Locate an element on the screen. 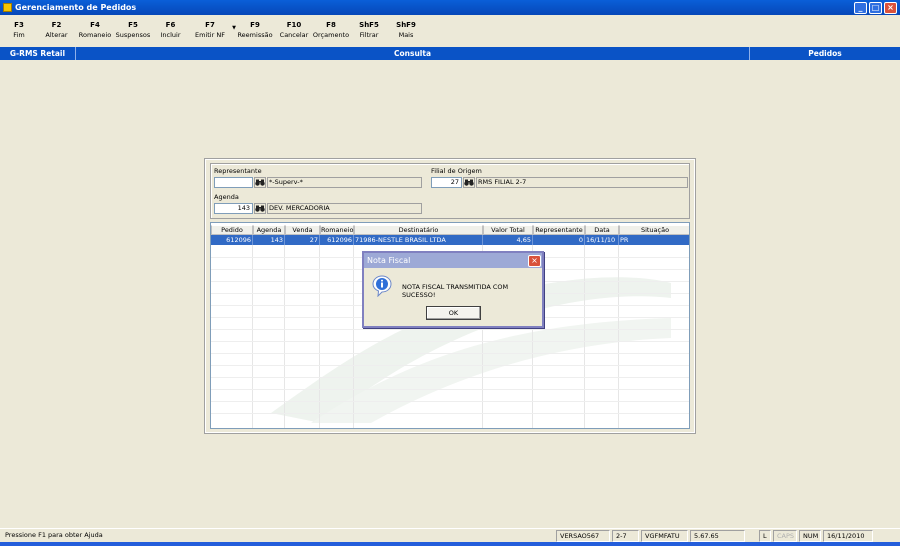  info-icon is located at coordinates (382, 286).